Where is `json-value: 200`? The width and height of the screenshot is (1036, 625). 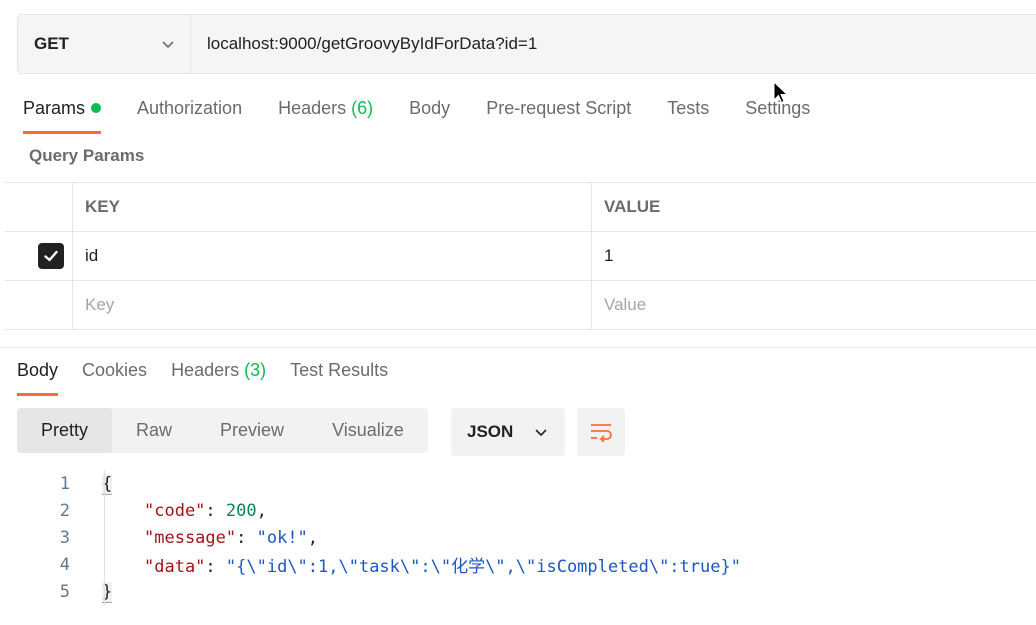 json-value: 200 is located at coordinates (241, 510).